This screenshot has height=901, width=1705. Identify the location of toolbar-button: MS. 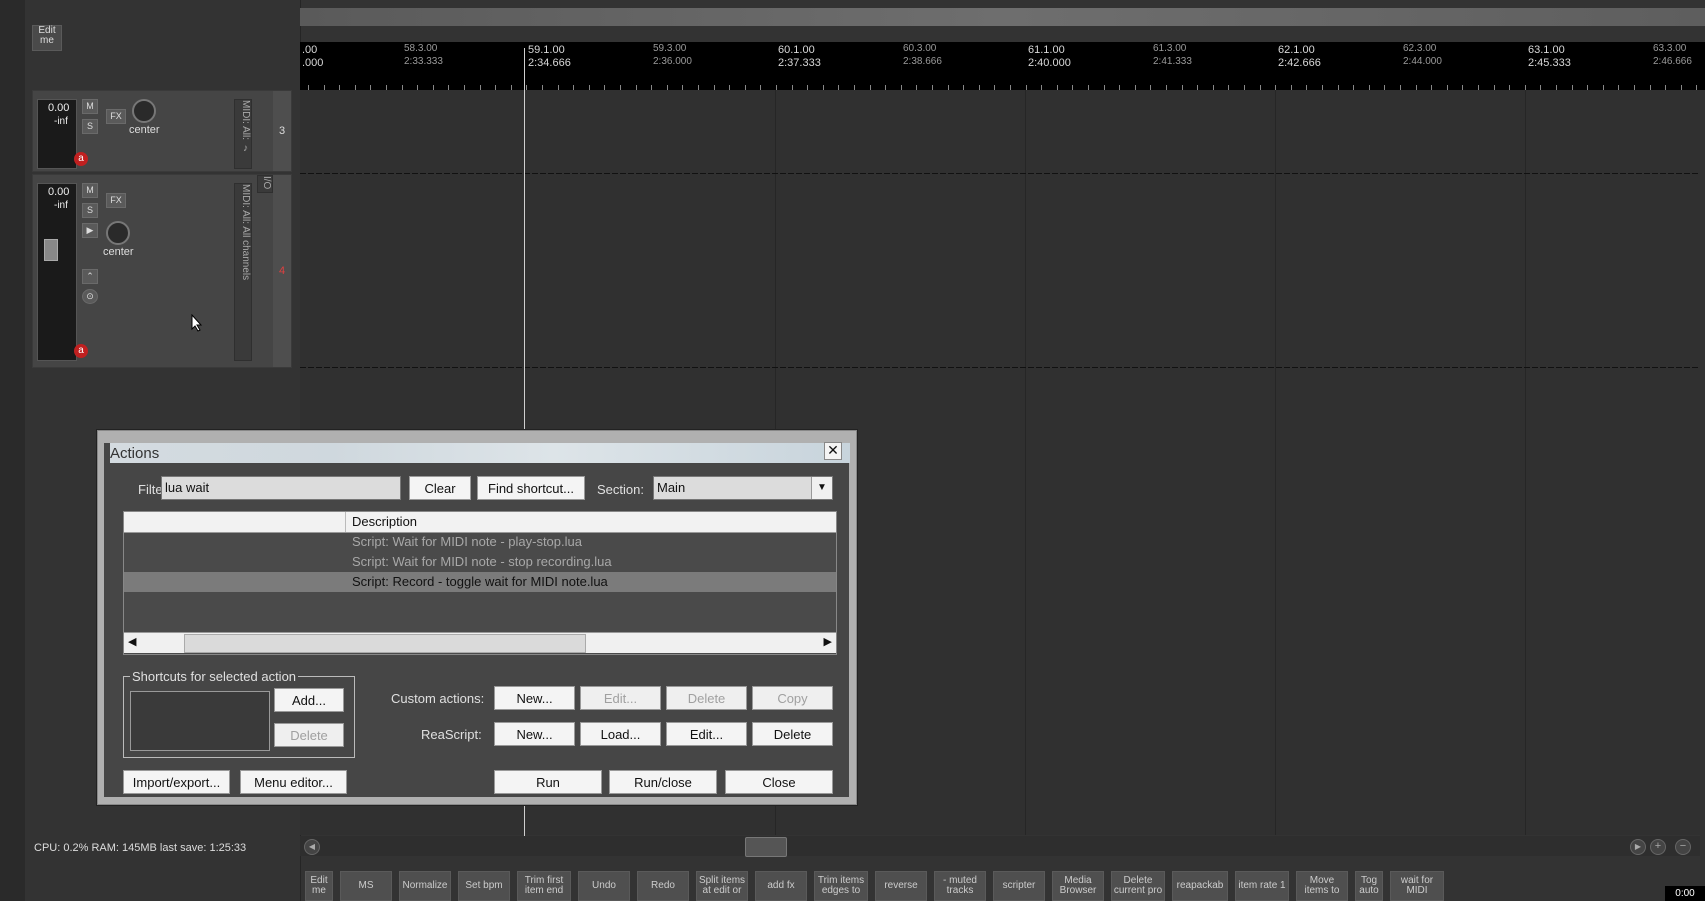
(366, 886).